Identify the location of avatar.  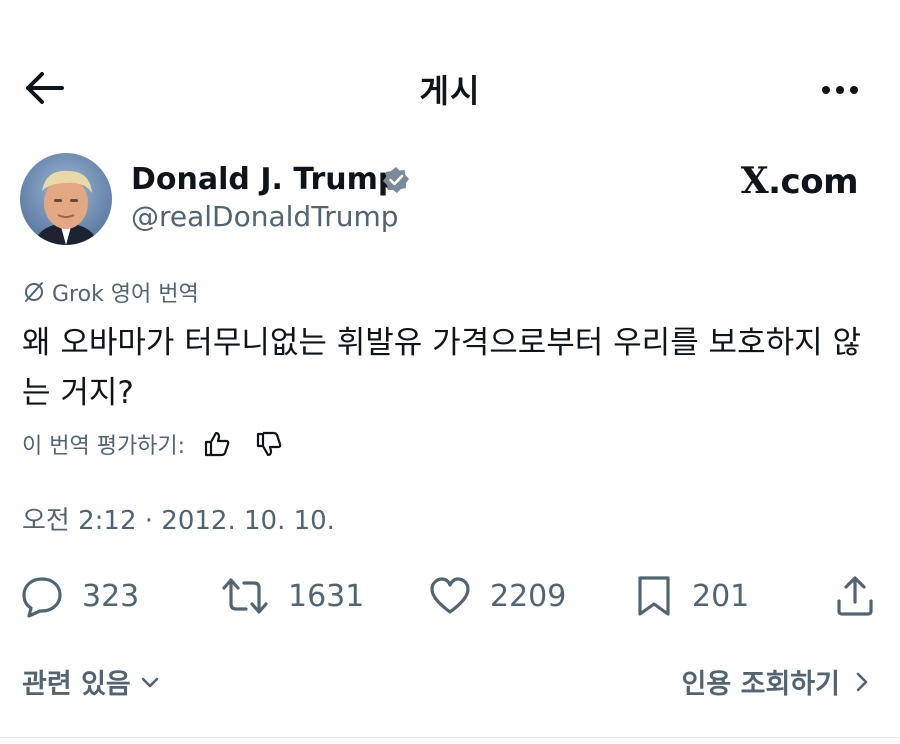
(66, 199).